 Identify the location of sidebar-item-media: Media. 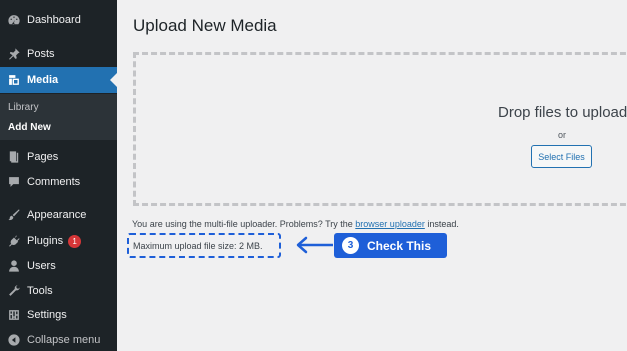
(58, 80).